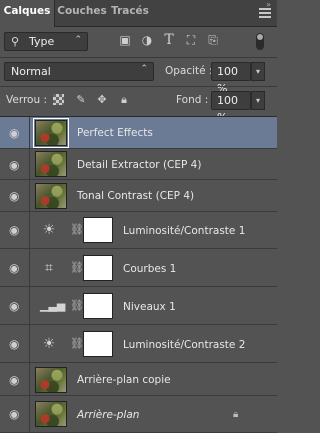 The width and height of the screenshot is (320, 433). What do you see at coordinates (102, 100) in the screenshot?
I see `lock-position-icon: ✥` at bounding box center [102, 100].